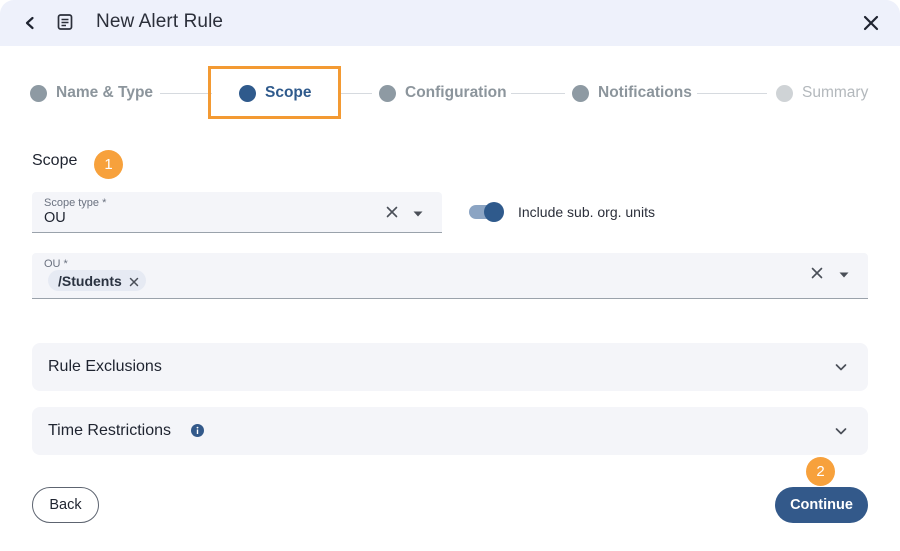 The width and height of the screenshot is (900, 551). Describe the element at coordinates (237, 212) in the screenshot. I see `scope-type-select: Scope type * OU` at that location.